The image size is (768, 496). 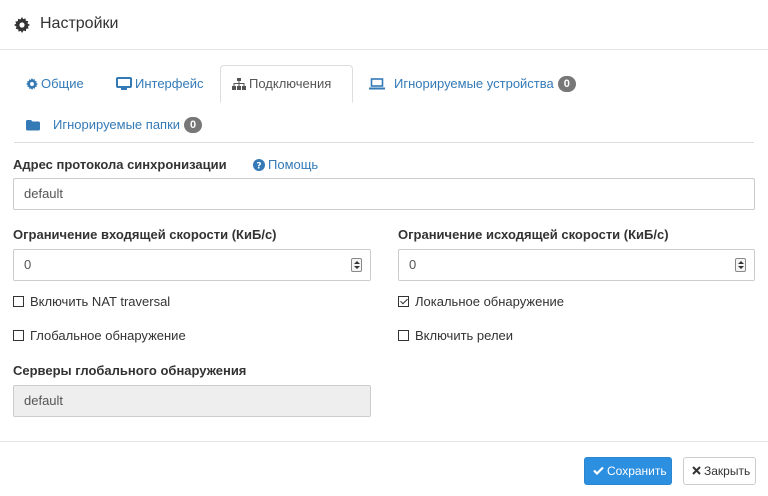 What do you see at coordinates (33, 125) in the screenshot?
I see `folder-icon` at bounding box center [33, 125].